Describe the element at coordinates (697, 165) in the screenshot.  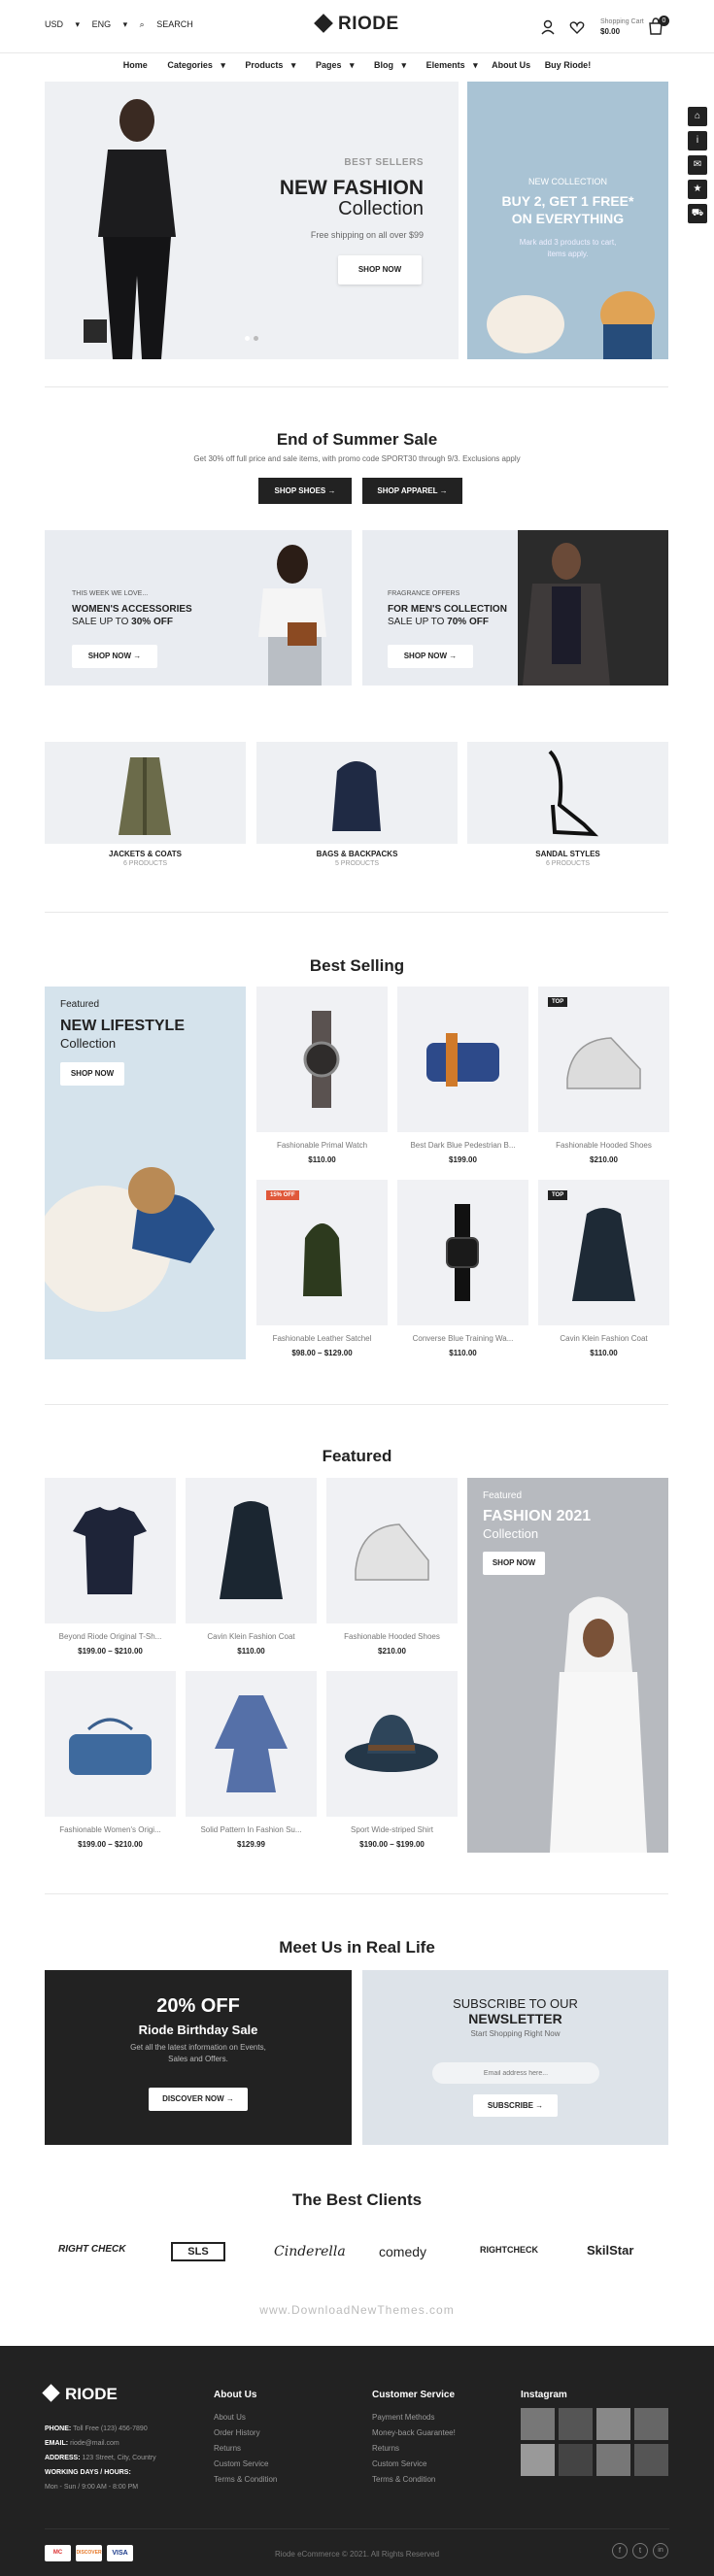
I see `chat-icon: ✉` at that location.